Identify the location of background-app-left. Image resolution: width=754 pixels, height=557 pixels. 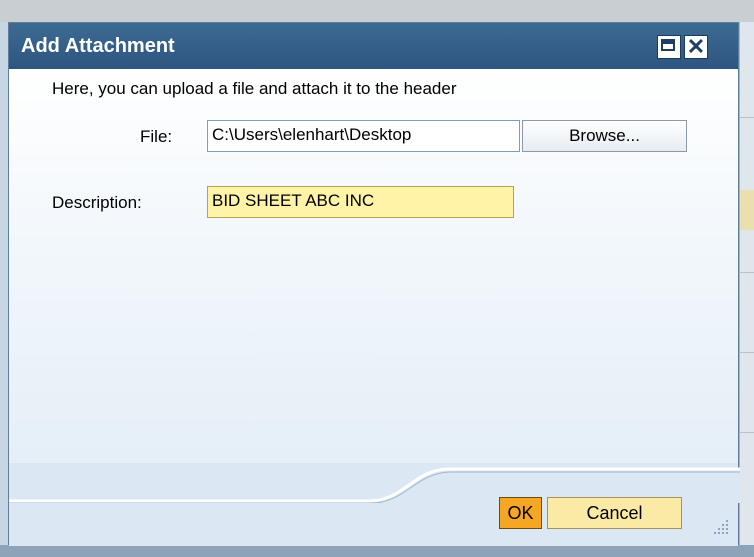
(4, 283).